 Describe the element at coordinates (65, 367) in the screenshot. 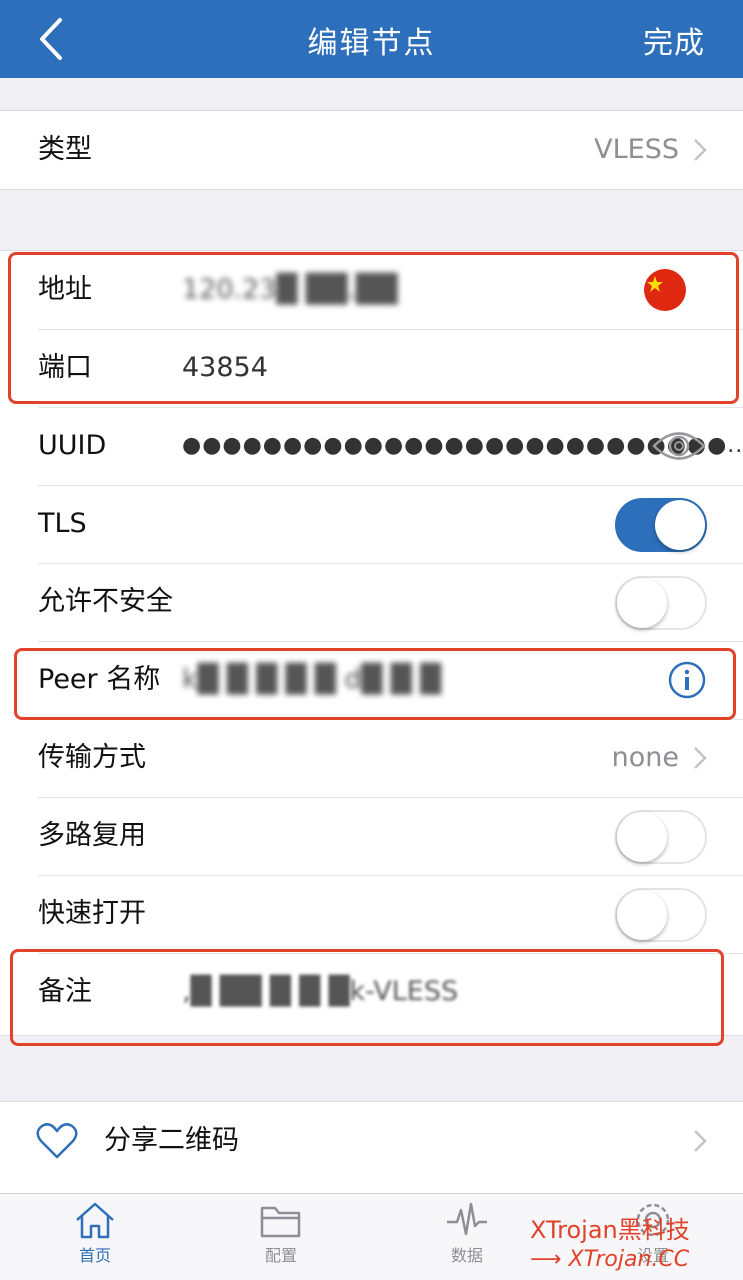

I see `port-label: 端口` at that location.